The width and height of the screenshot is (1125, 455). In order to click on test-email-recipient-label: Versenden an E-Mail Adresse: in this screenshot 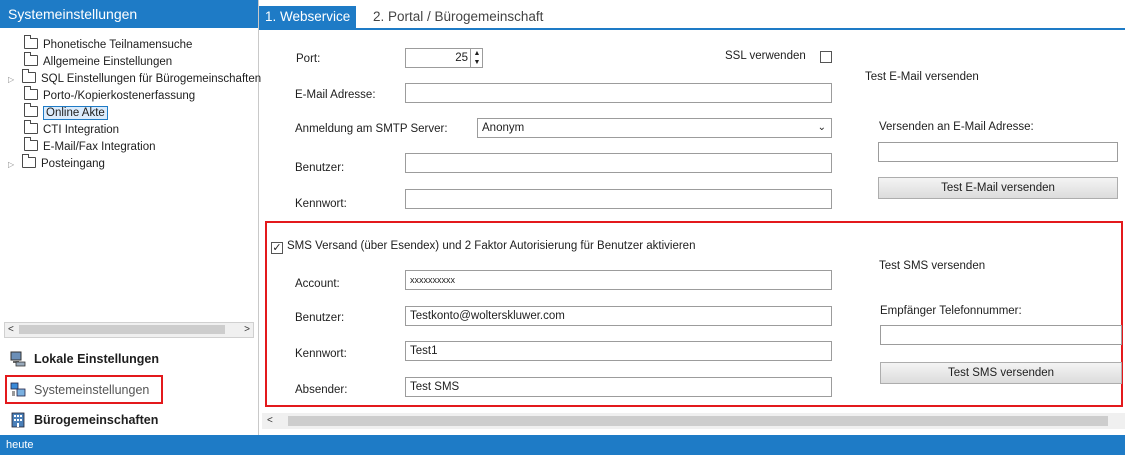, I will do `click(956, 127)`.